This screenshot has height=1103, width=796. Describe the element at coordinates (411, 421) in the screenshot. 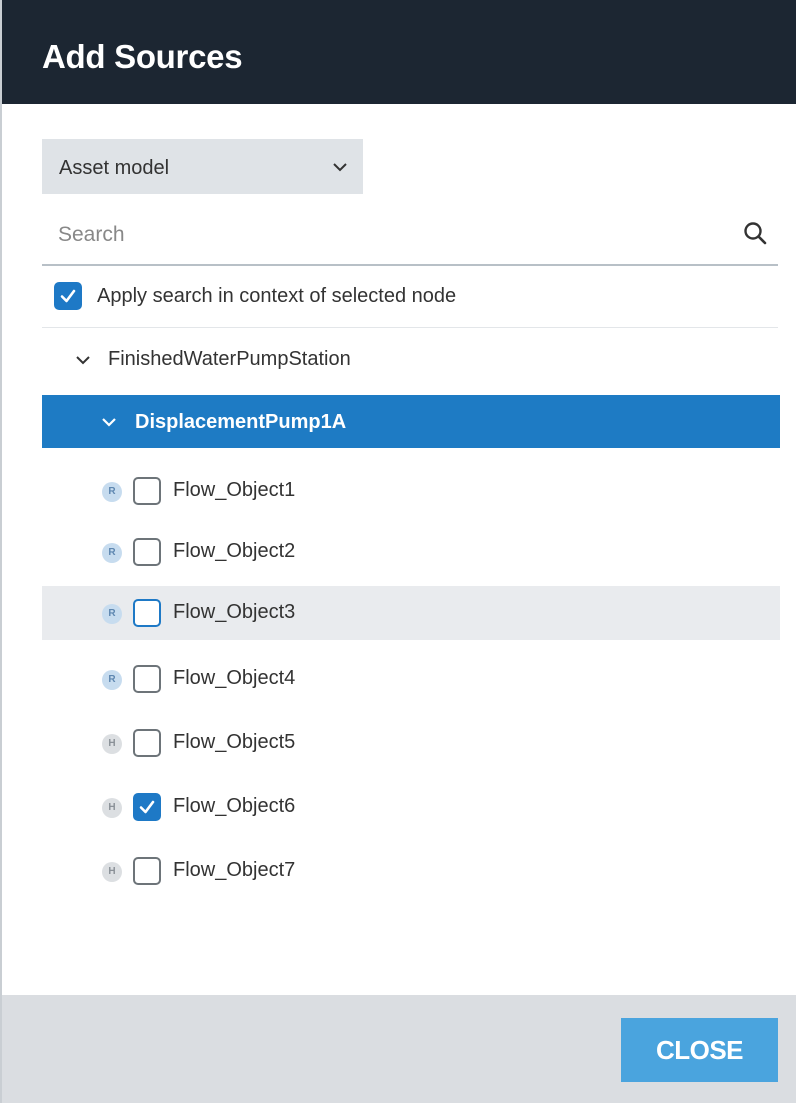

I see `tree-node-selected: DisplacementPump1A` at that location.